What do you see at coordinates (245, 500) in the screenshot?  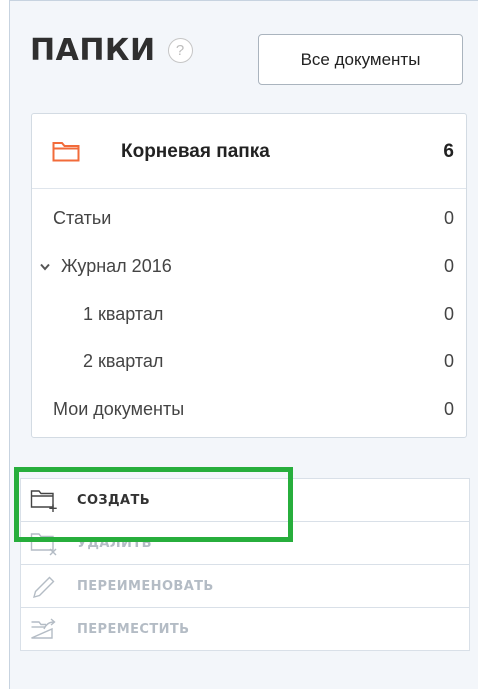 I see `create-folder-button: СОЗДАТЬ` at bounding box center [245, 500].